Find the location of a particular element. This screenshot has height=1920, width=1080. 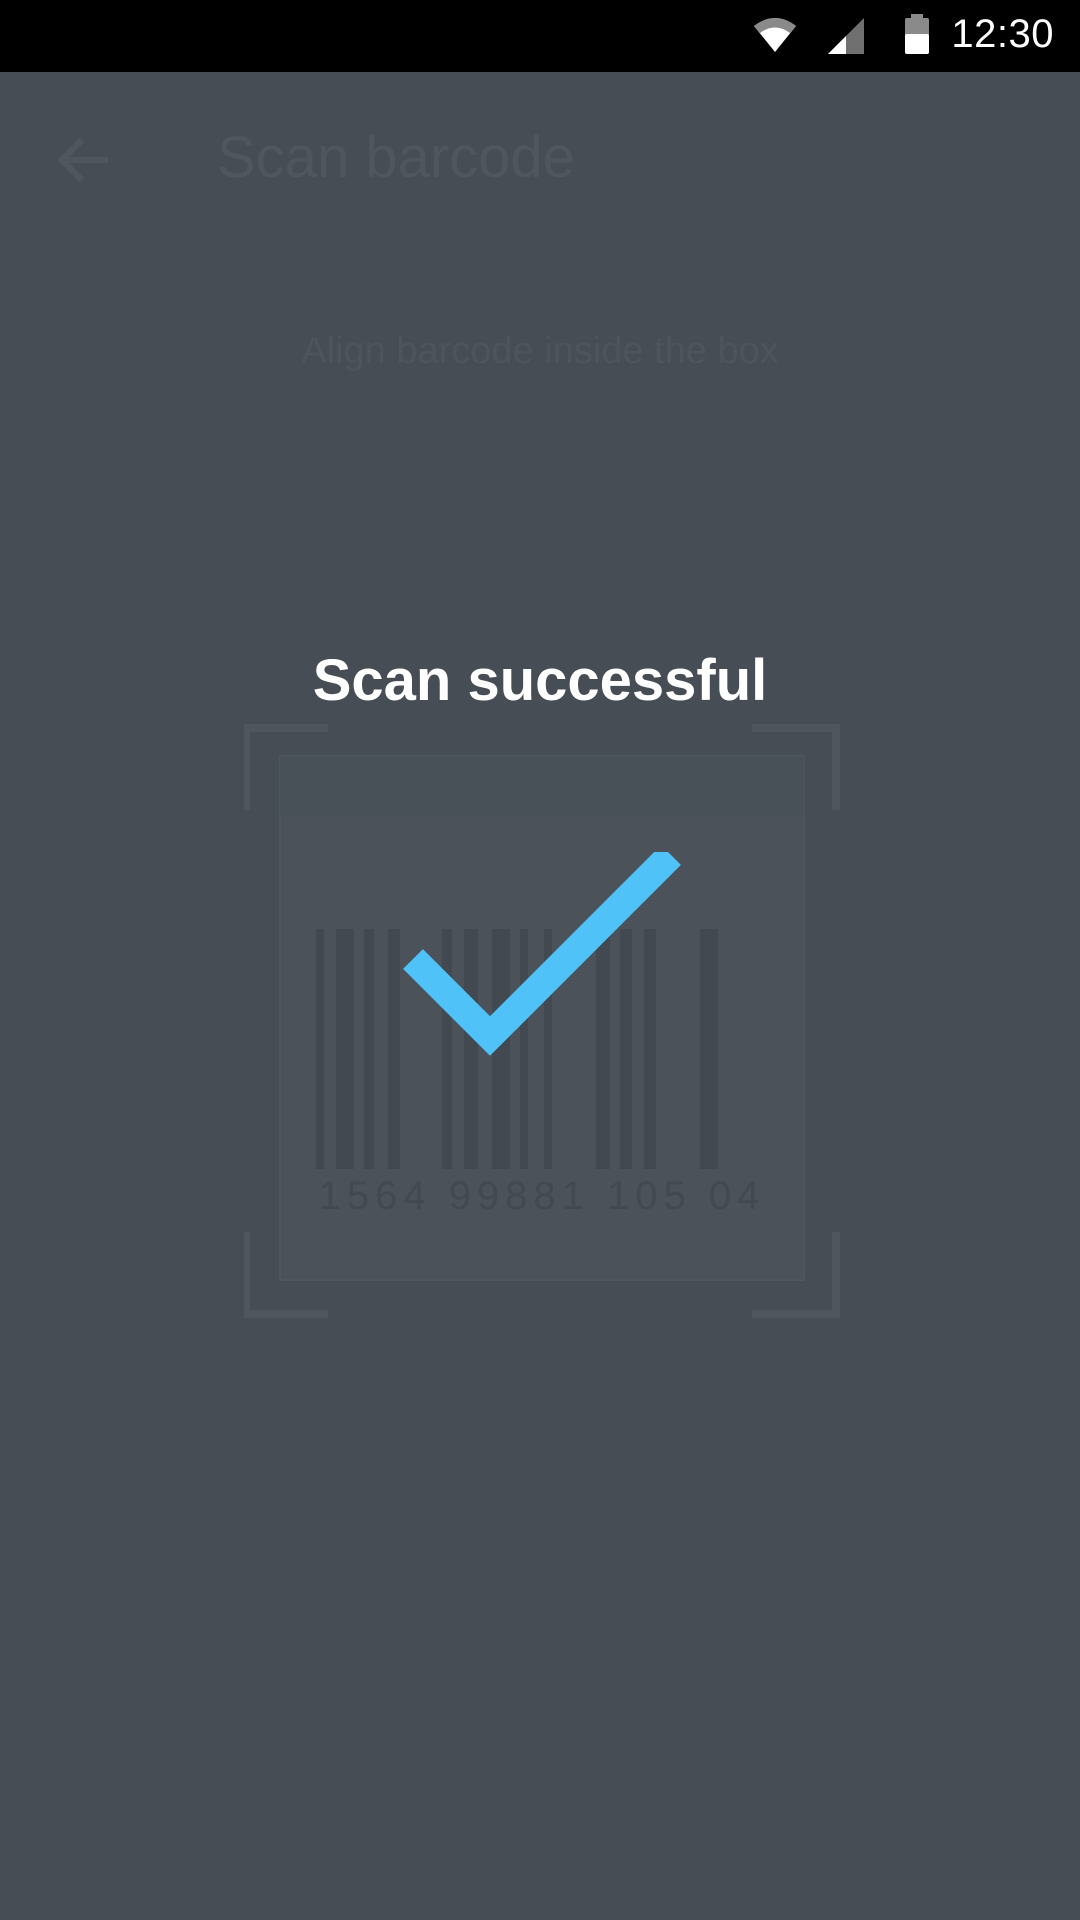

status-time: 12:30 is located at coordinates (1002, 34).